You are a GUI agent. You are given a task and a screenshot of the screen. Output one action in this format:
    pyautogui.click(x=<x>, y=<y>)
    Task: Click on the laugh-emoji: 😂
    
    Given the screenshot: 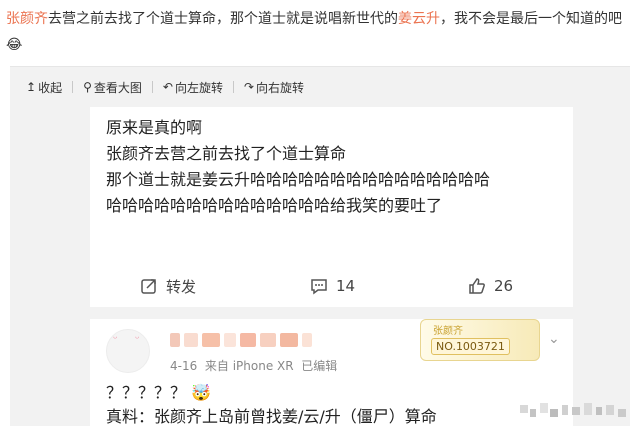 What is the action you would take?
    pyautogui.click(x=14, y=45)
    